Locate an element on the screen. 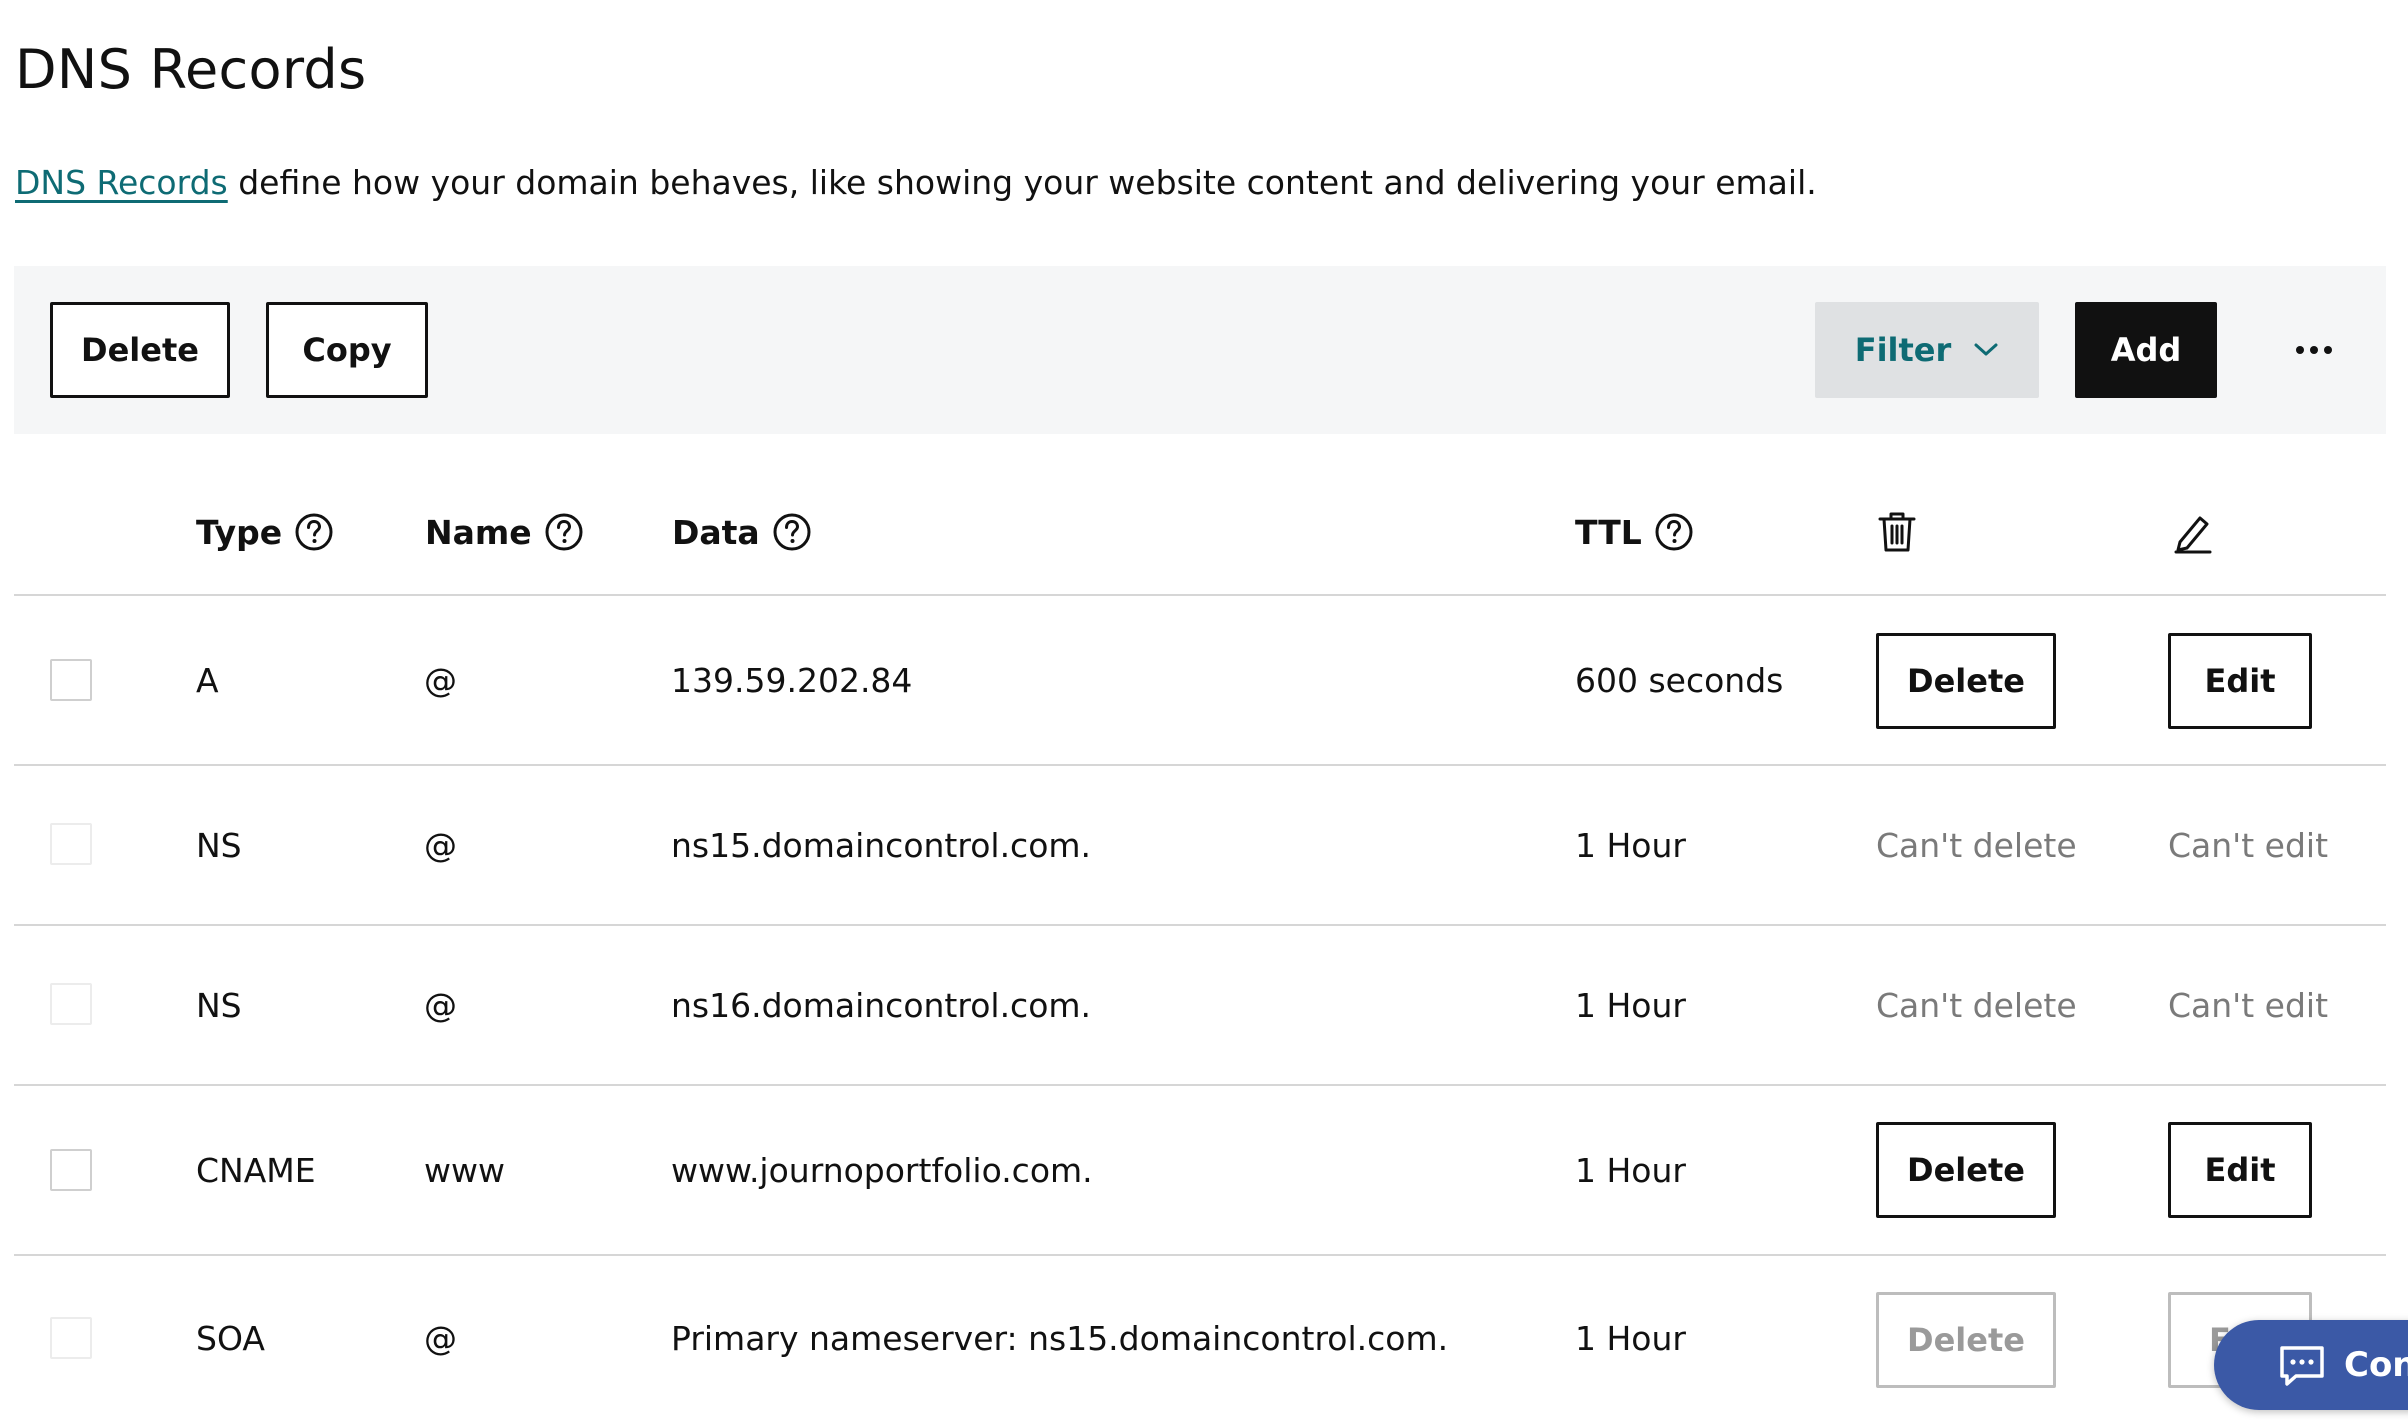  header-name-label: Name is located at coordinates (478, 532).